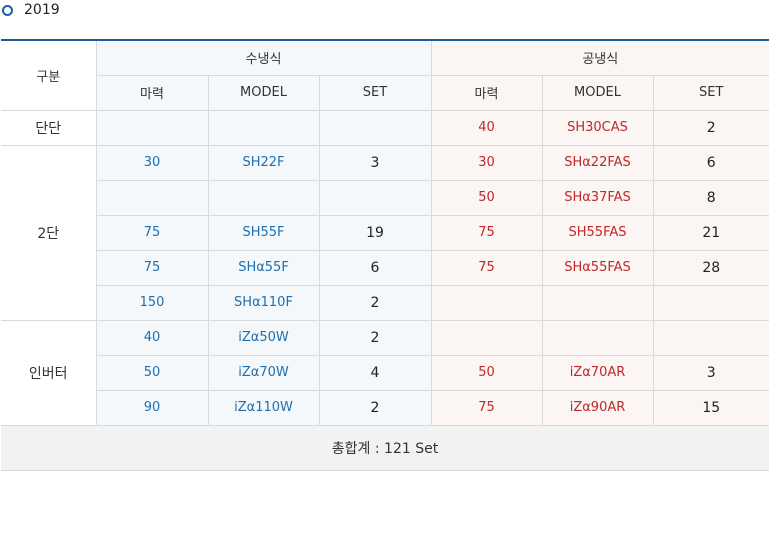 The image size is (769, 550). What do you see at coordinates (49, 372) in the screenshot?
I see `group-label: 인버터` at bounding box center [49, 372].